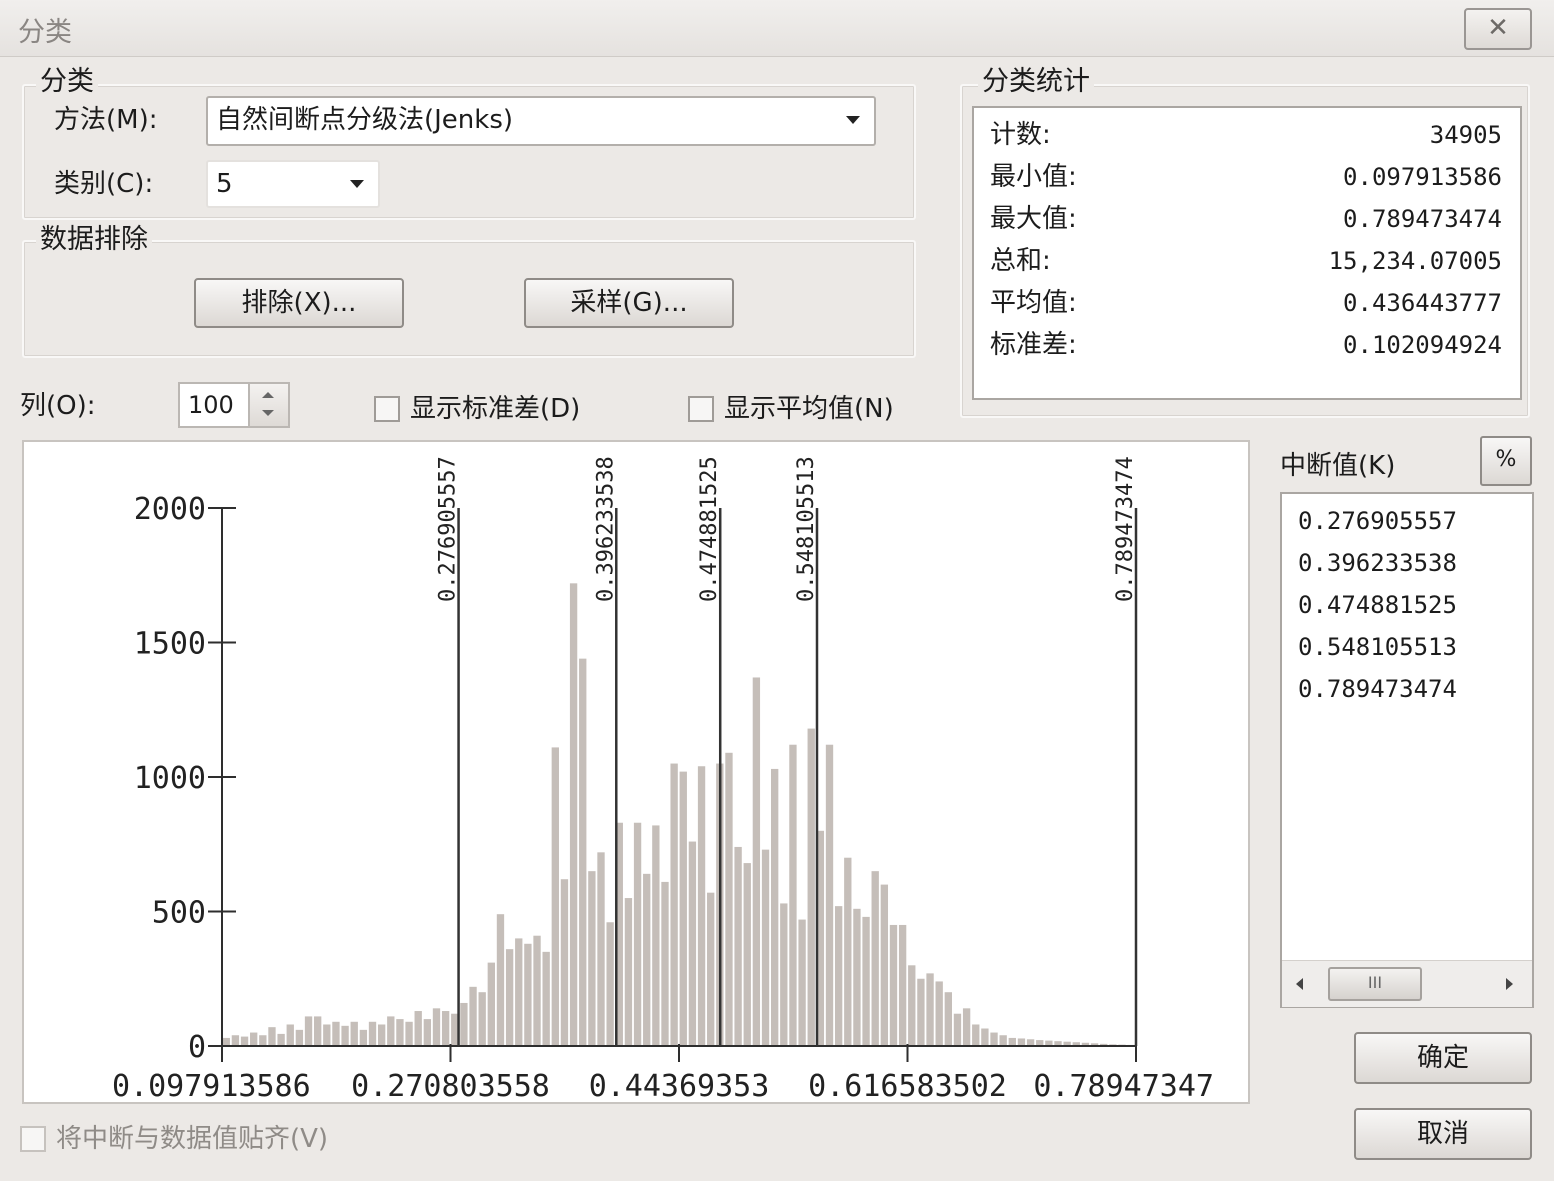  I want to click on break-value: 0.396233538, so click(1377, 563).